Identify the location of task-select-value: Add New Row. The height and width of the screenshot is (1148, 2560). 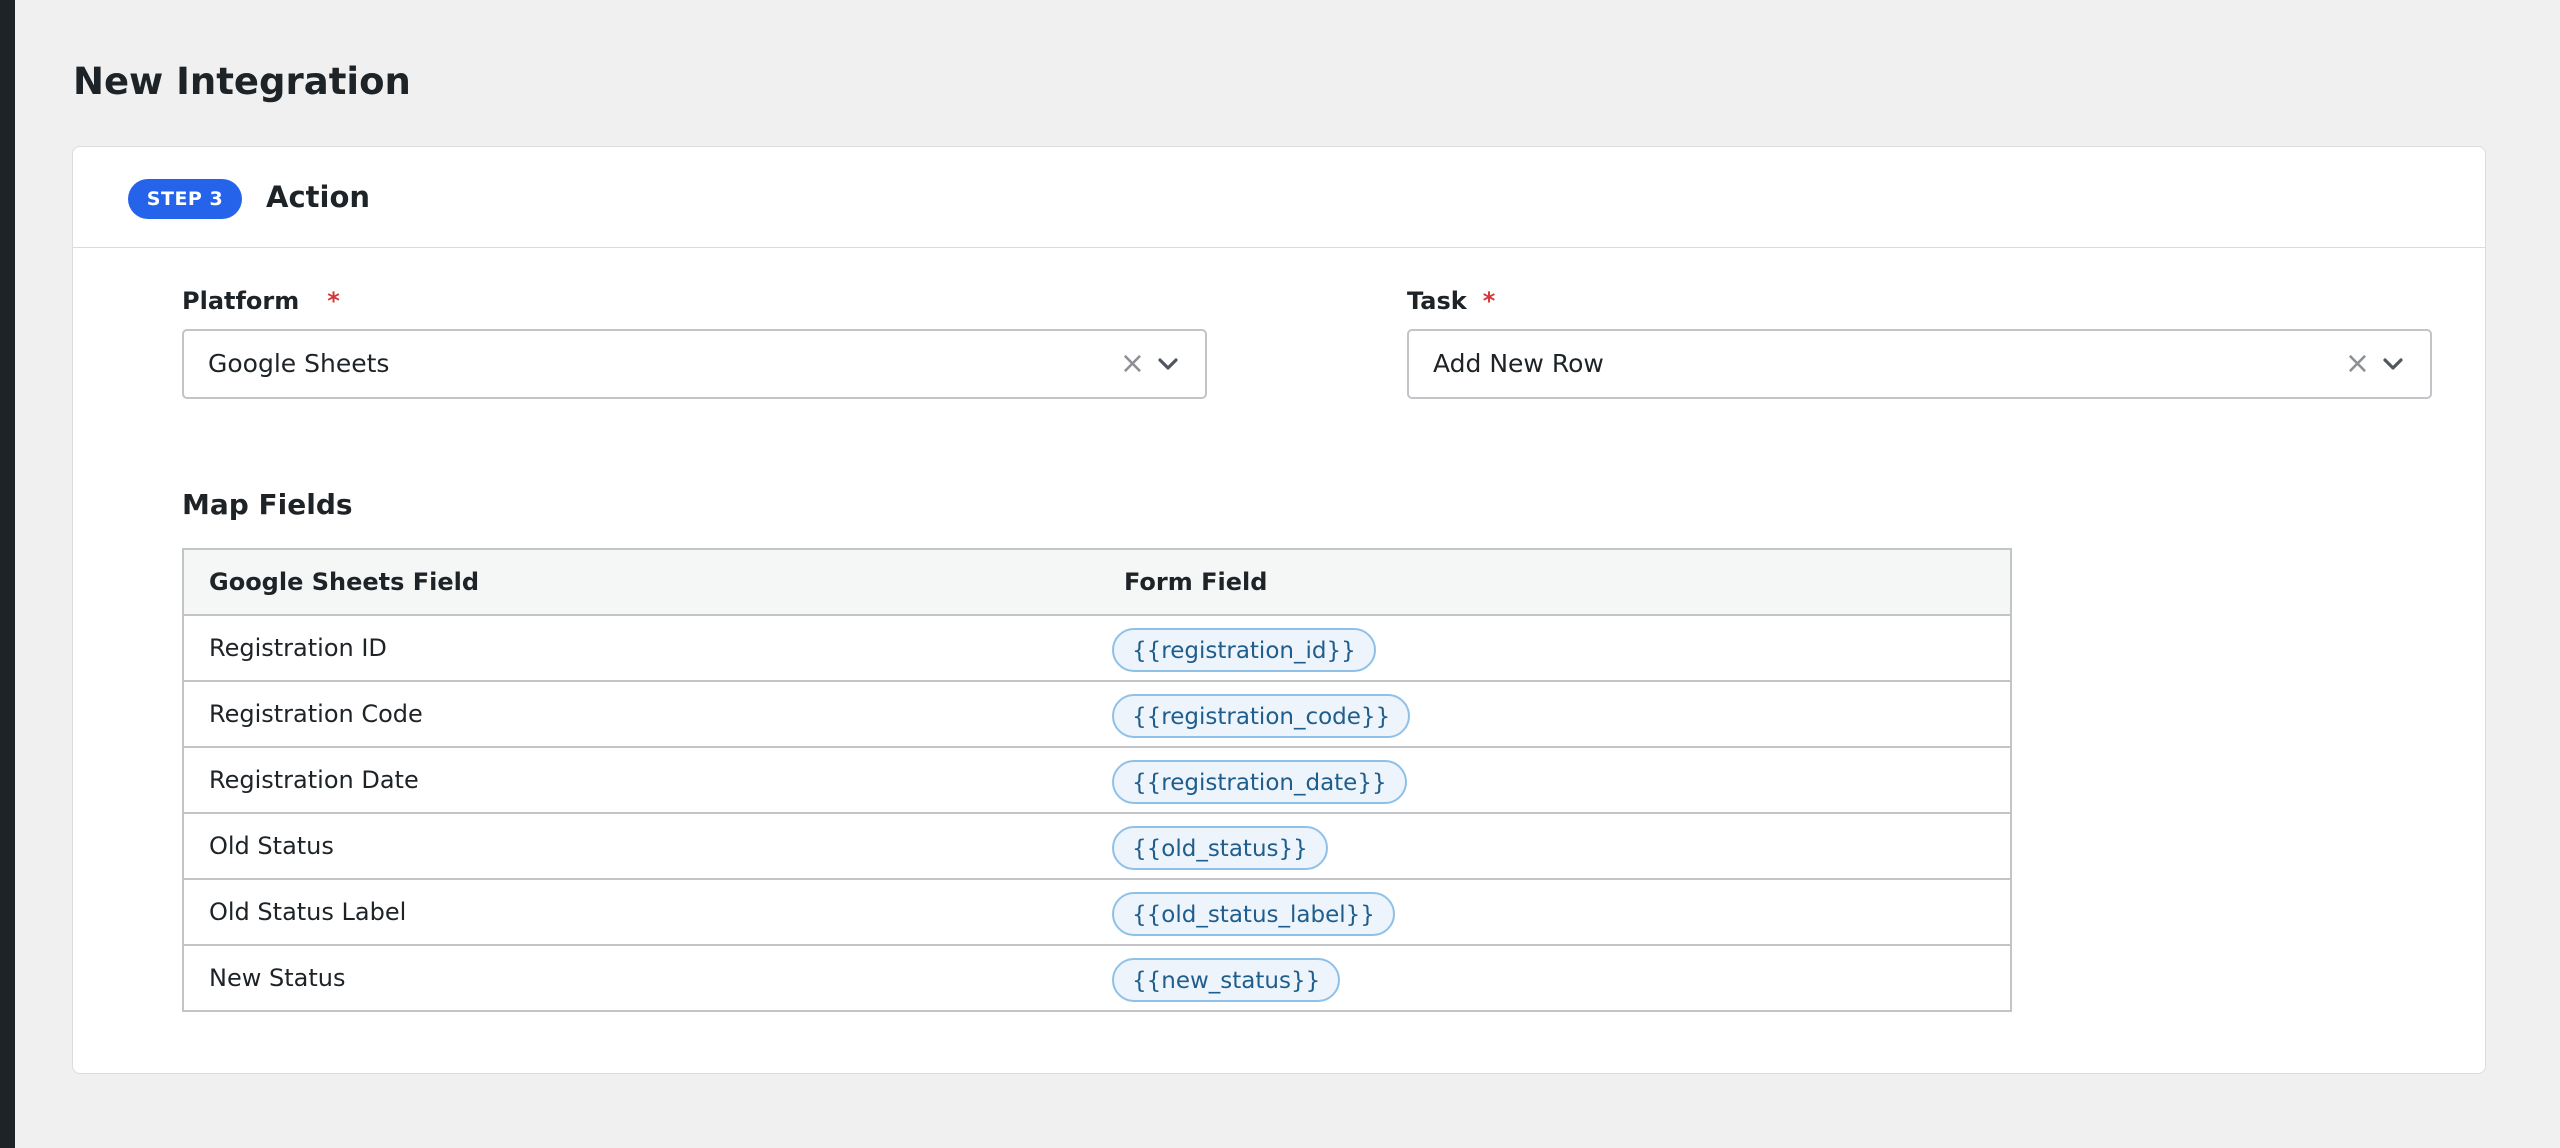
(1518, 363).